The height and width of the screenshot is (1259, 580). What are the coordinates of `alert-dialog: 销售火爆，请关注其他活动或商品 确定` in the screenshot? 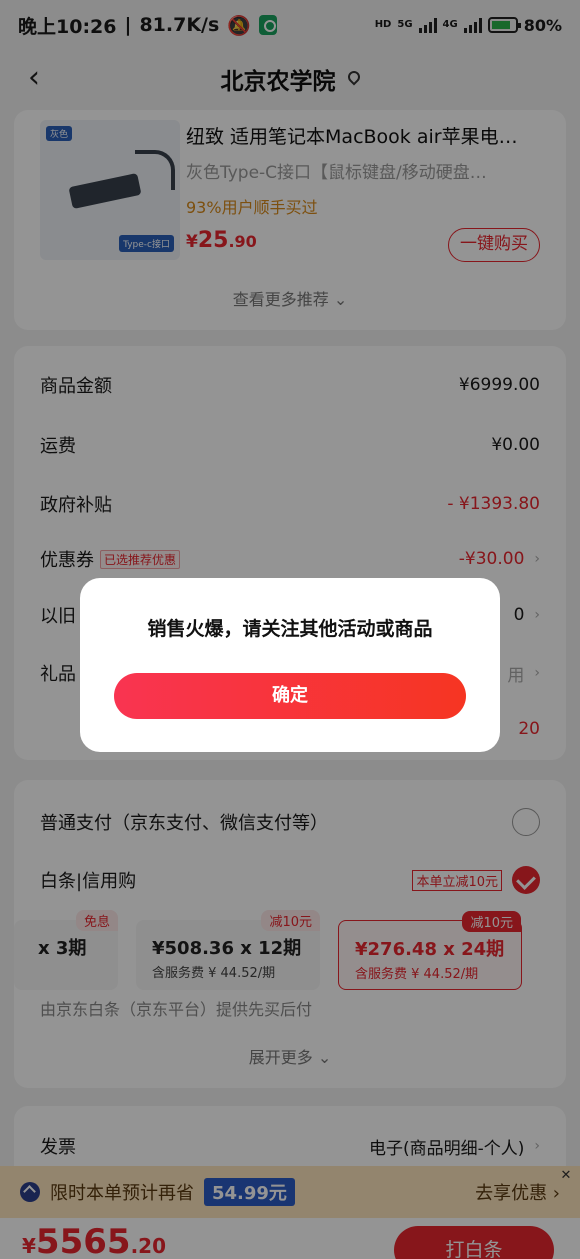 It's located at (290, 665).